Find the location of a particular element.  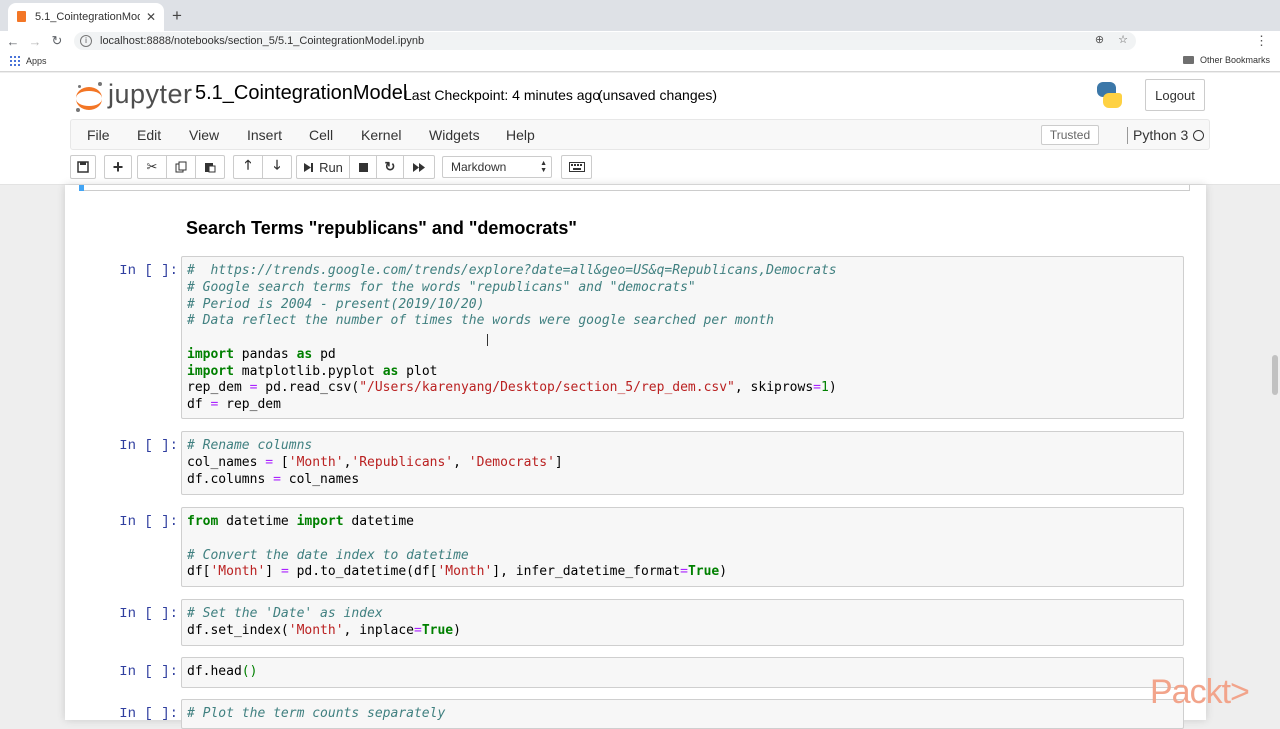

code-token: 'Democrats' is located at coordinates (511, 462).